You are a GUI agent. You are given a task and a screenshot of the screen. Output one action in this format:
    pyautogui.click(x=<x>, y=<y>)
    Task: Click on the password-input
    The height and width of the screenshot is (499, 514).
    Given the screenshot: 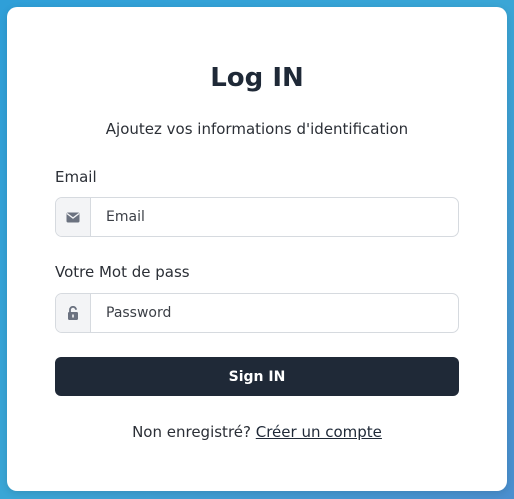 What is the action you would take?
    pyautogui.click(x=274, y=313)
    